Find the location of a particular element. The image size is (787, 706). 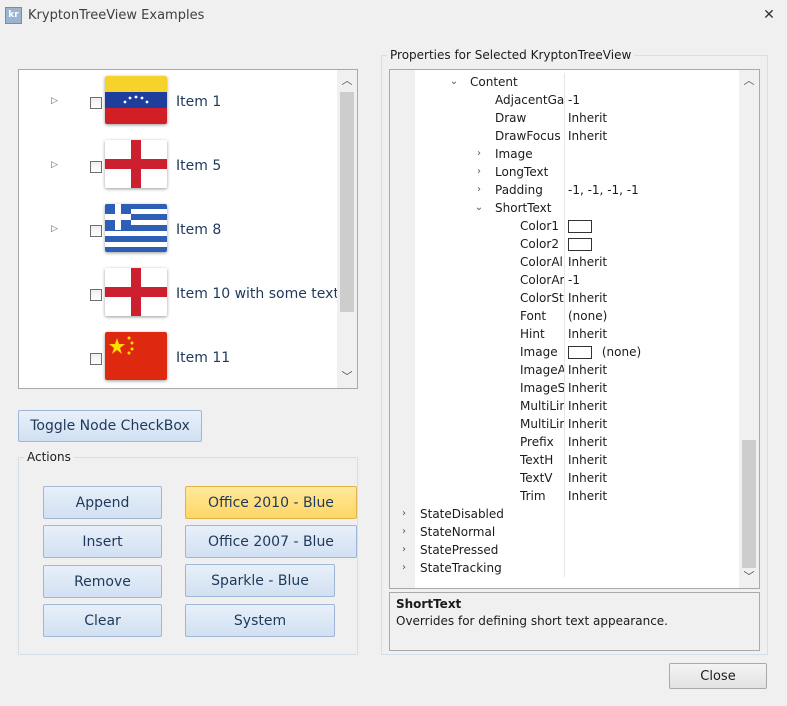

tree-node: ▷ Item 8 is located at coordinates (177, 230).